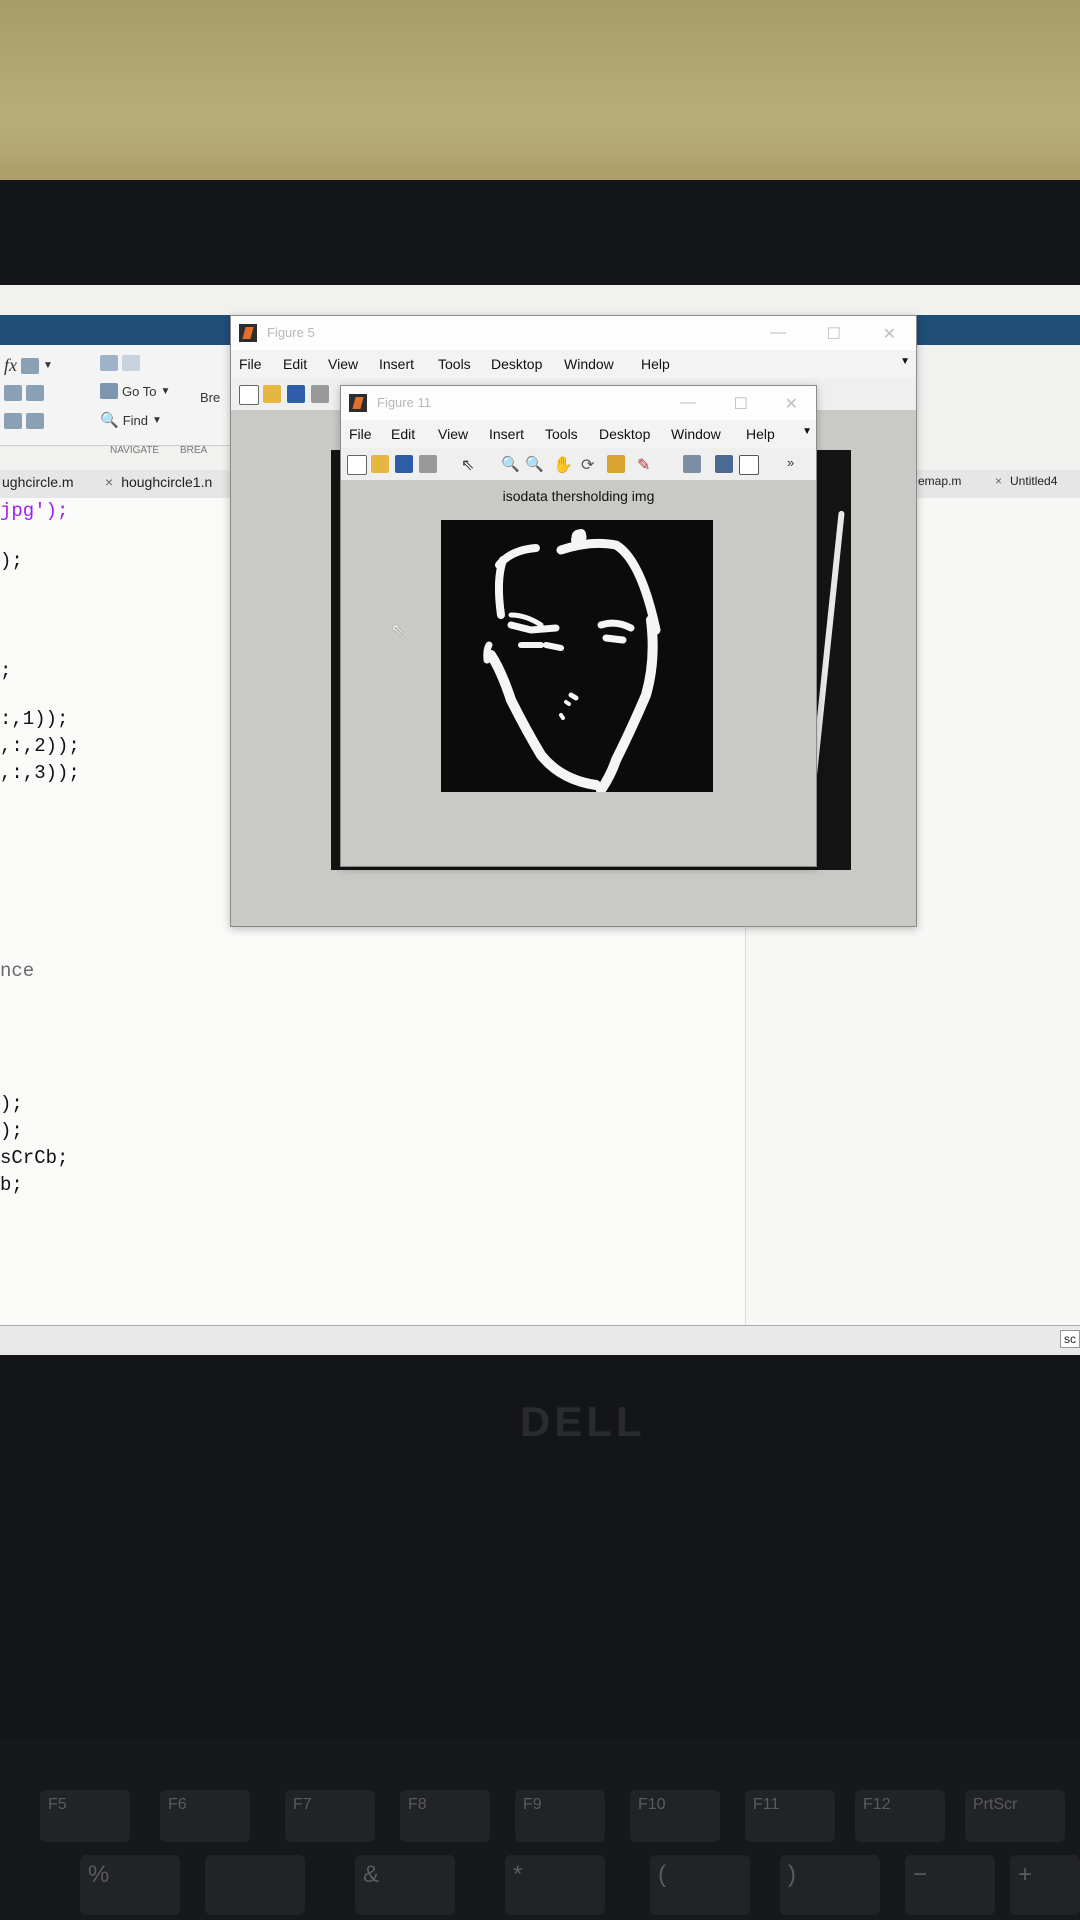 This screenshot has height=1920, width=1080. I want to click on rotate-icon: ⟳, so click(590, 464).